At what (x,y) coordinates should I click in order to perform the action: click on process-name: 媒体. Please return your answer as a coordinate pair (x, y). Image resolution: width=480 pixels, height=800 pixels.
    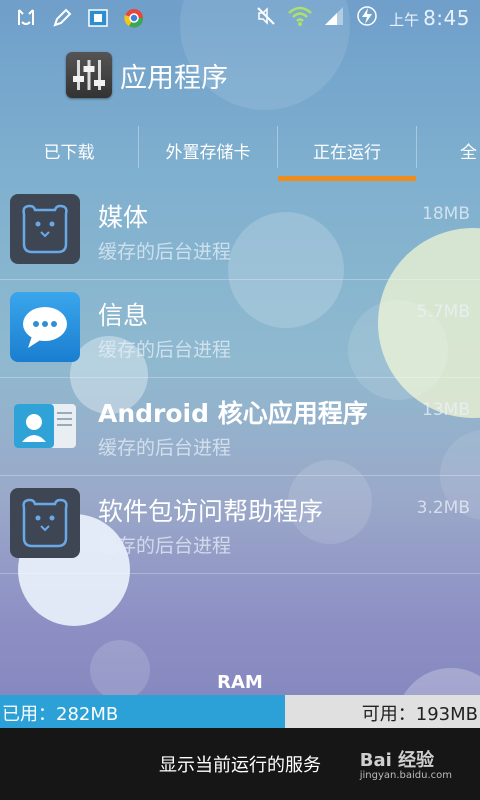
    Looking at the image, I should click on (123, 217).